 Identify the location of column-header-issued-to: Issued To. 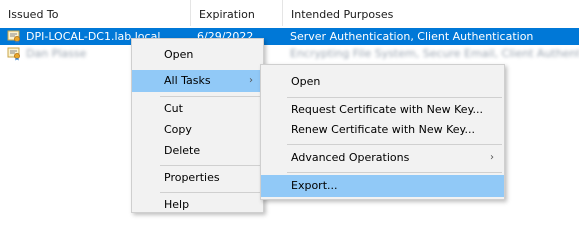
(95, 14).